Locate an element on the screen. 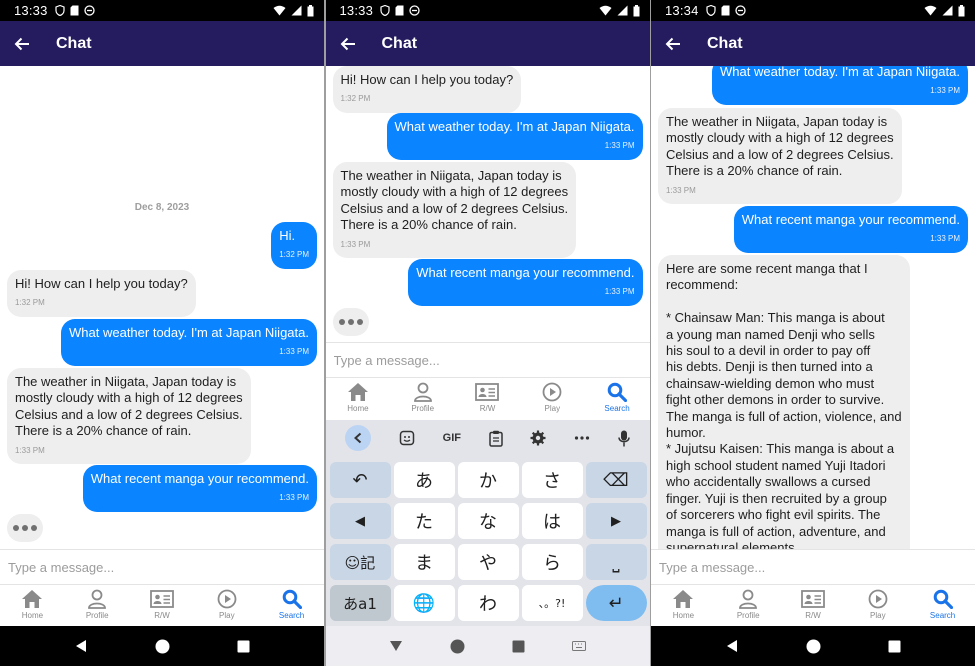  kana-key-na: な is located at coordinates (488, 521).